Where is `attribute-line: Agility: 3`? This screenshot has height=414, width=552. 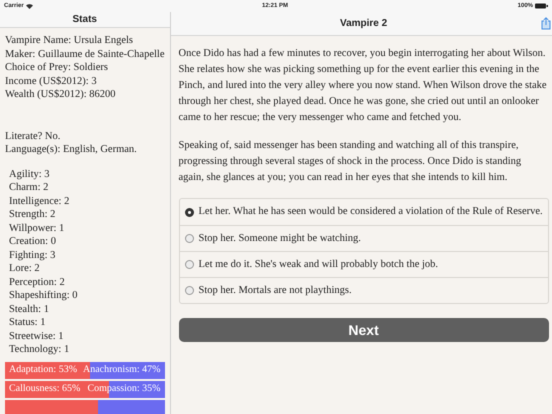
attribute-line: Agility: 3 is located at coordinates (29, 174).